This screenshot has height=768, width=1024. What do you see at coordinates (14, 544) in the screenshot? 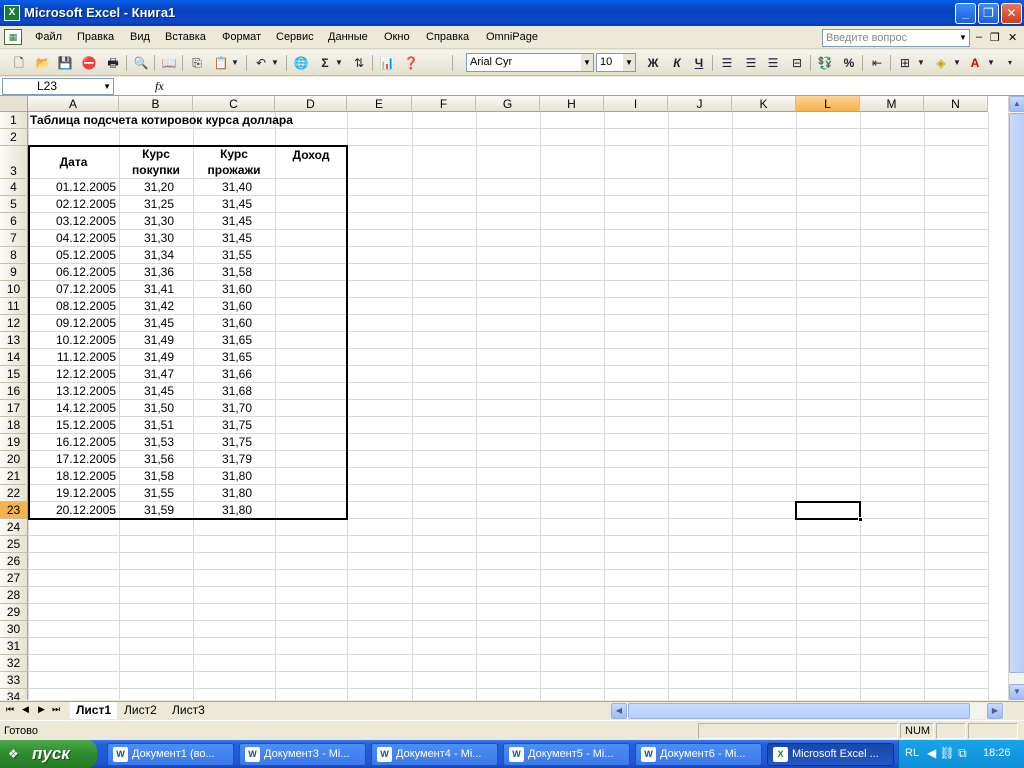
I see `row-header: 25` at bounding box center [14, 544].